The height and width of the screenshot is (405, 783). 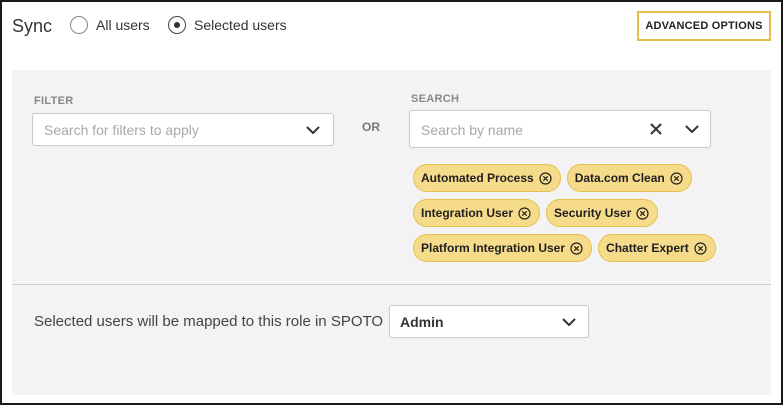 I want to click on user-chip: Platform Integration User, so click(x=503, y=248).